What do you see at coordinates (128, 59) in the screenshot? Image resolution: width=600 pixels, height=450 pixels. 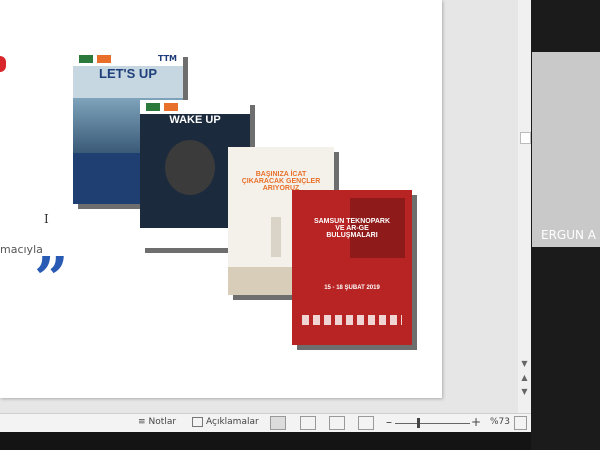 I see `poster-logo-strip: TTM` at bounding box center [128, 59].